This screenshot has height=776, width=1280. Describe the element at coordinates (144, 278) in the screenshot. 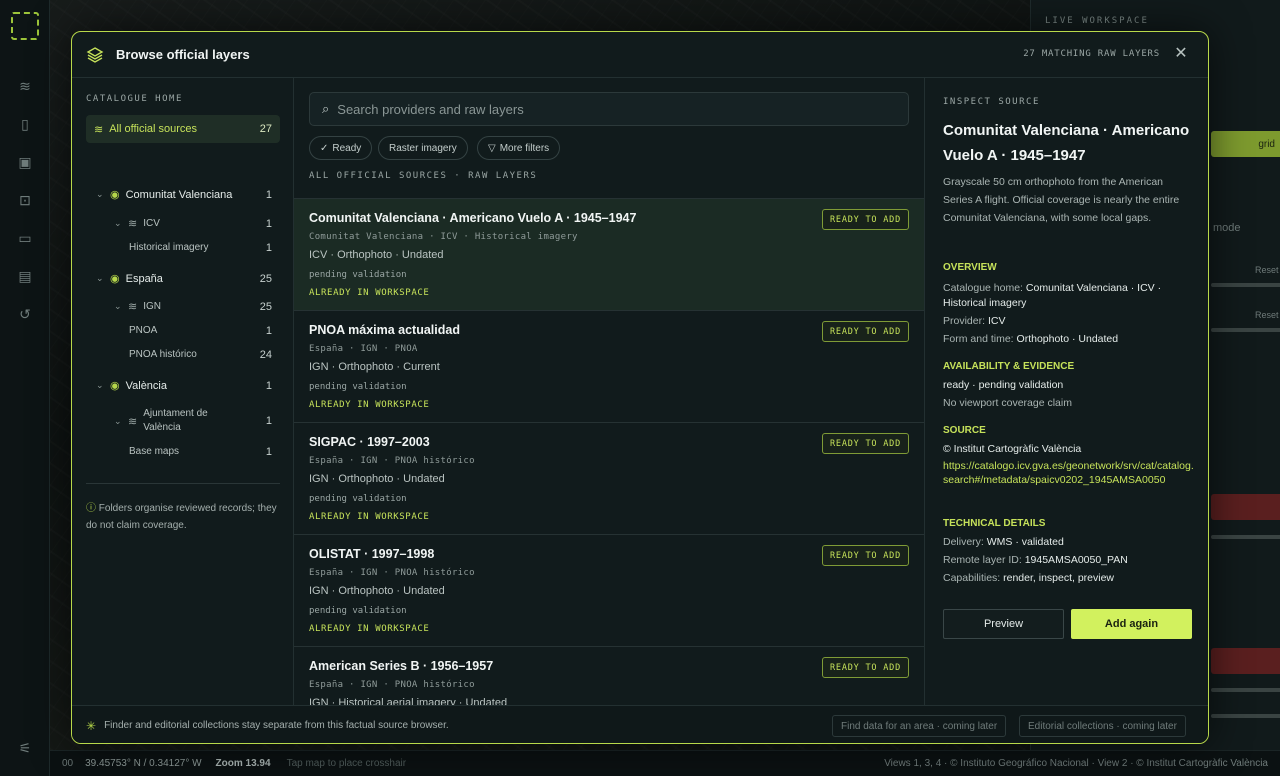

I see `tree-label: España` at that location.